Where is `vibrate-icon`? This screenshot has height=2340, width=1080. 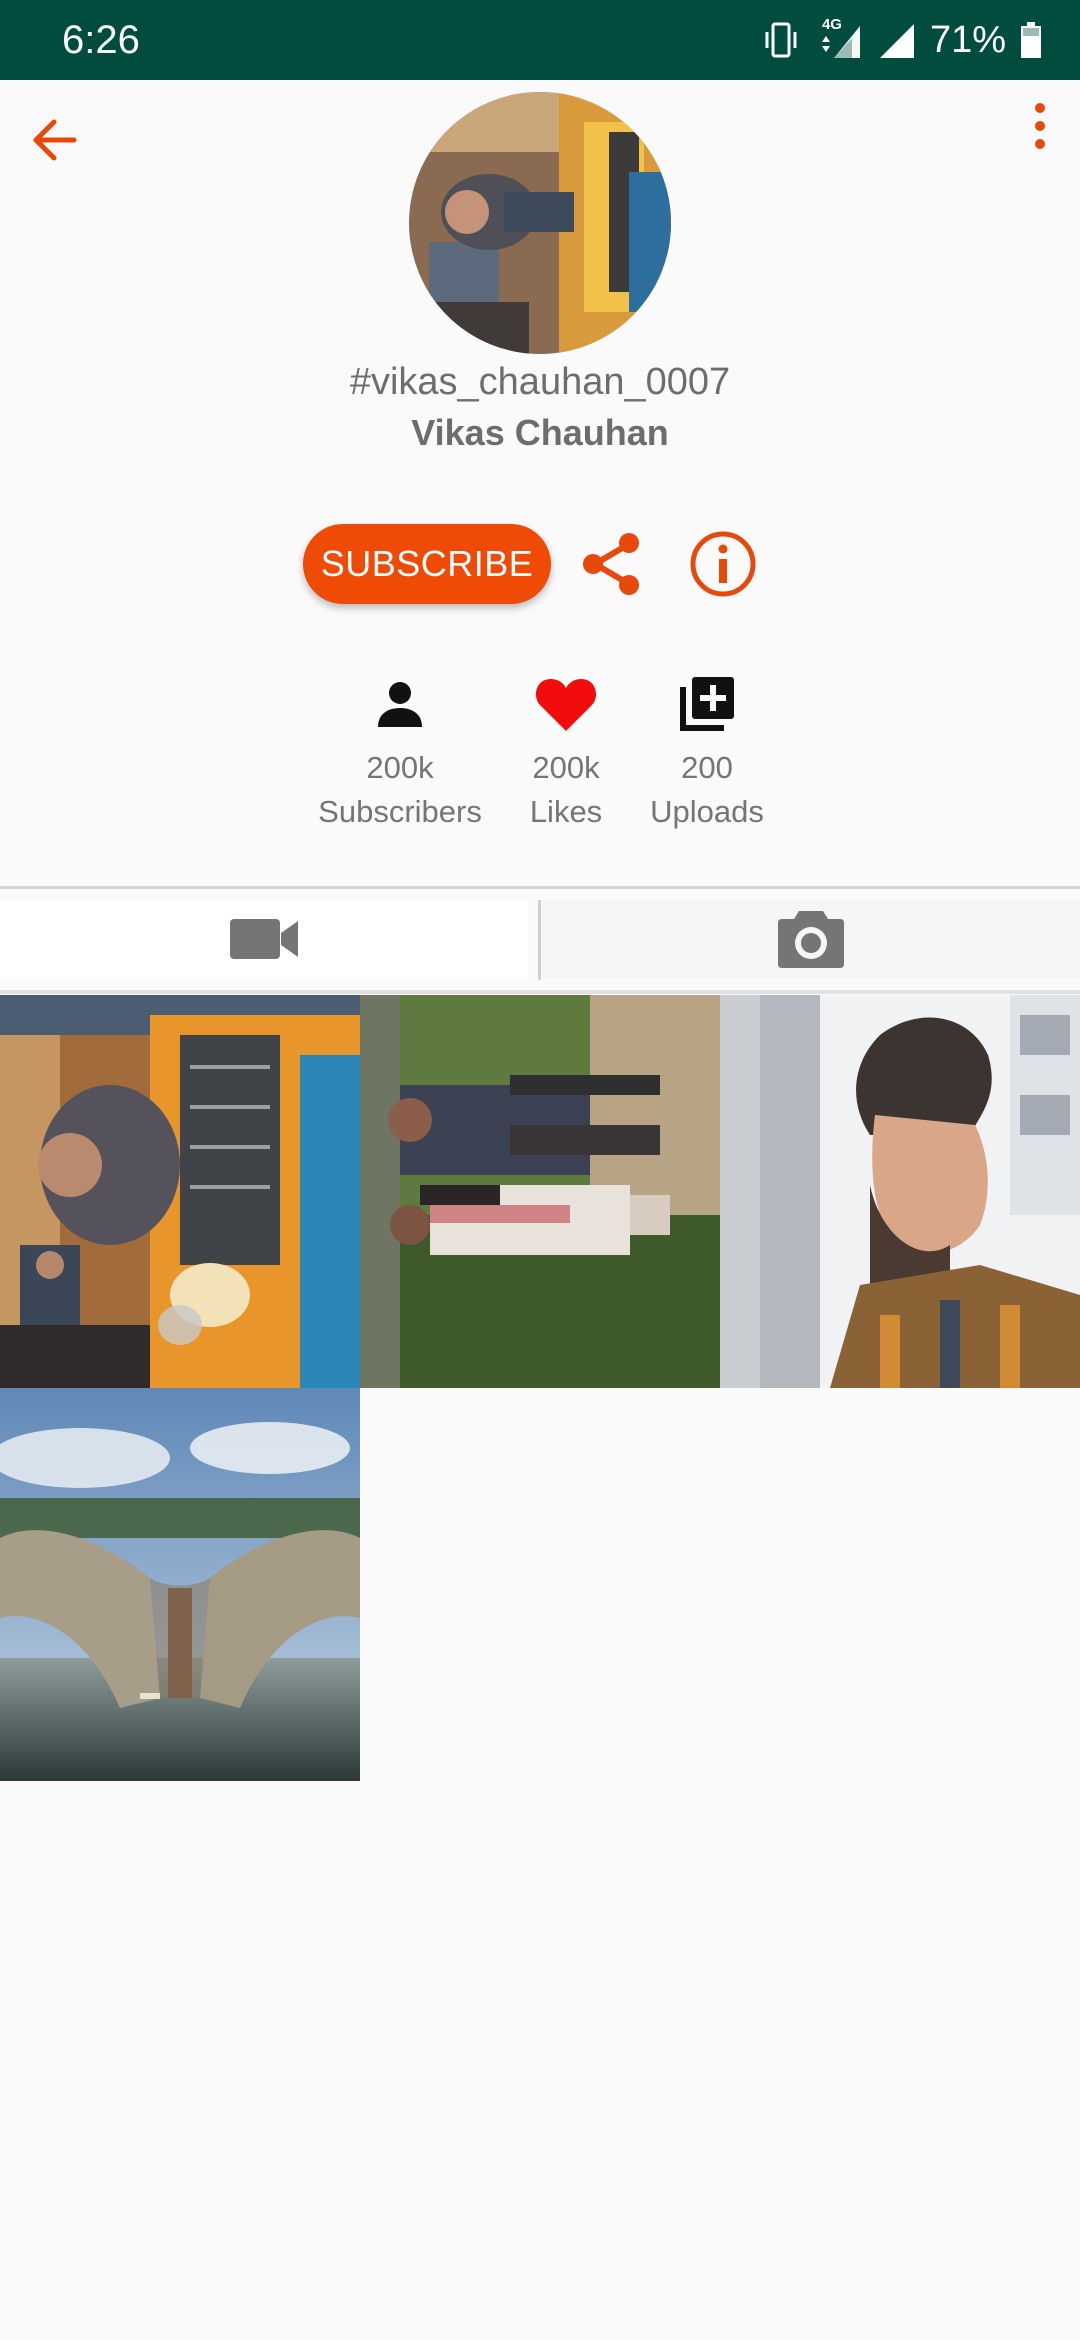
vibrate-icon is located at coordinates (781, 40).